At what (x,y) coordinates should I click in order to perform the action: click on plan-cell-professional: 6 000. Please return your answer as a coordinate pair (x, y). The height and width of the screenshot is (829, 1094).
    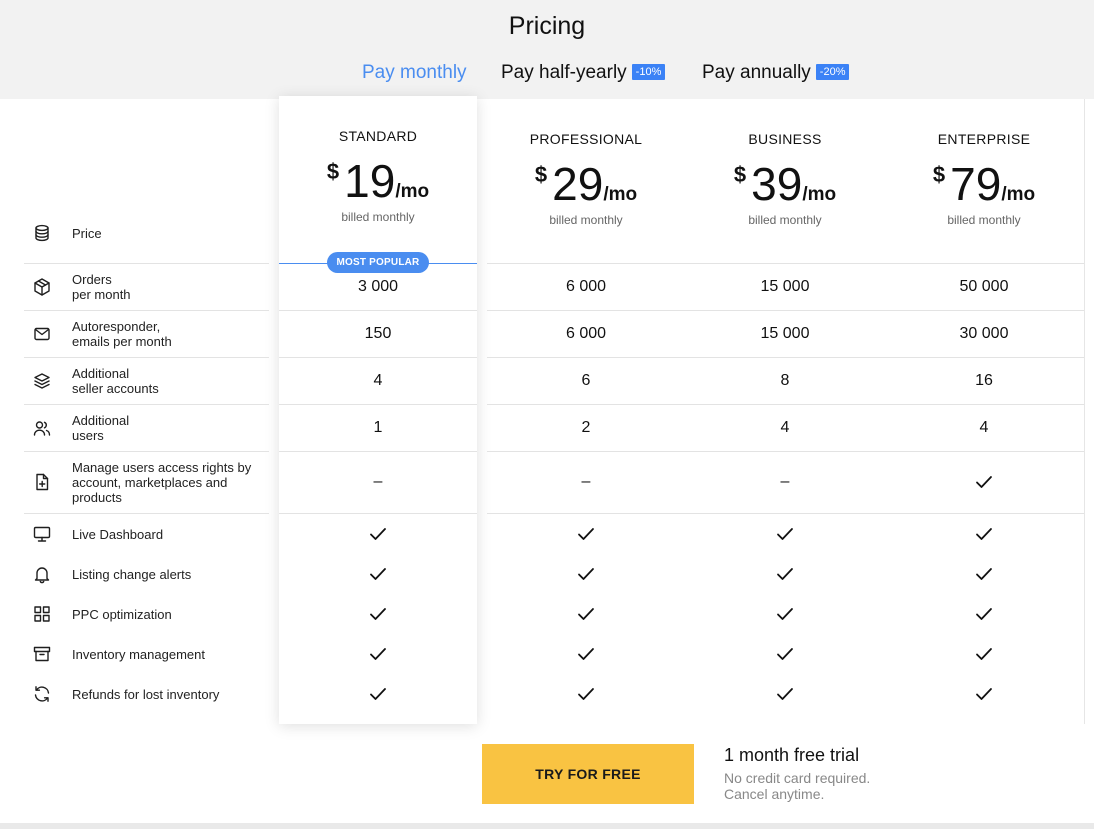
    Looking at the image, I should click on (586, 333).